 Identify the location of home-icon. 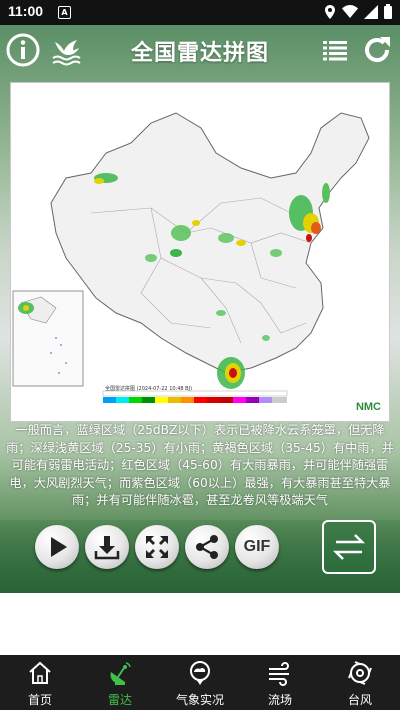
(40, 672).